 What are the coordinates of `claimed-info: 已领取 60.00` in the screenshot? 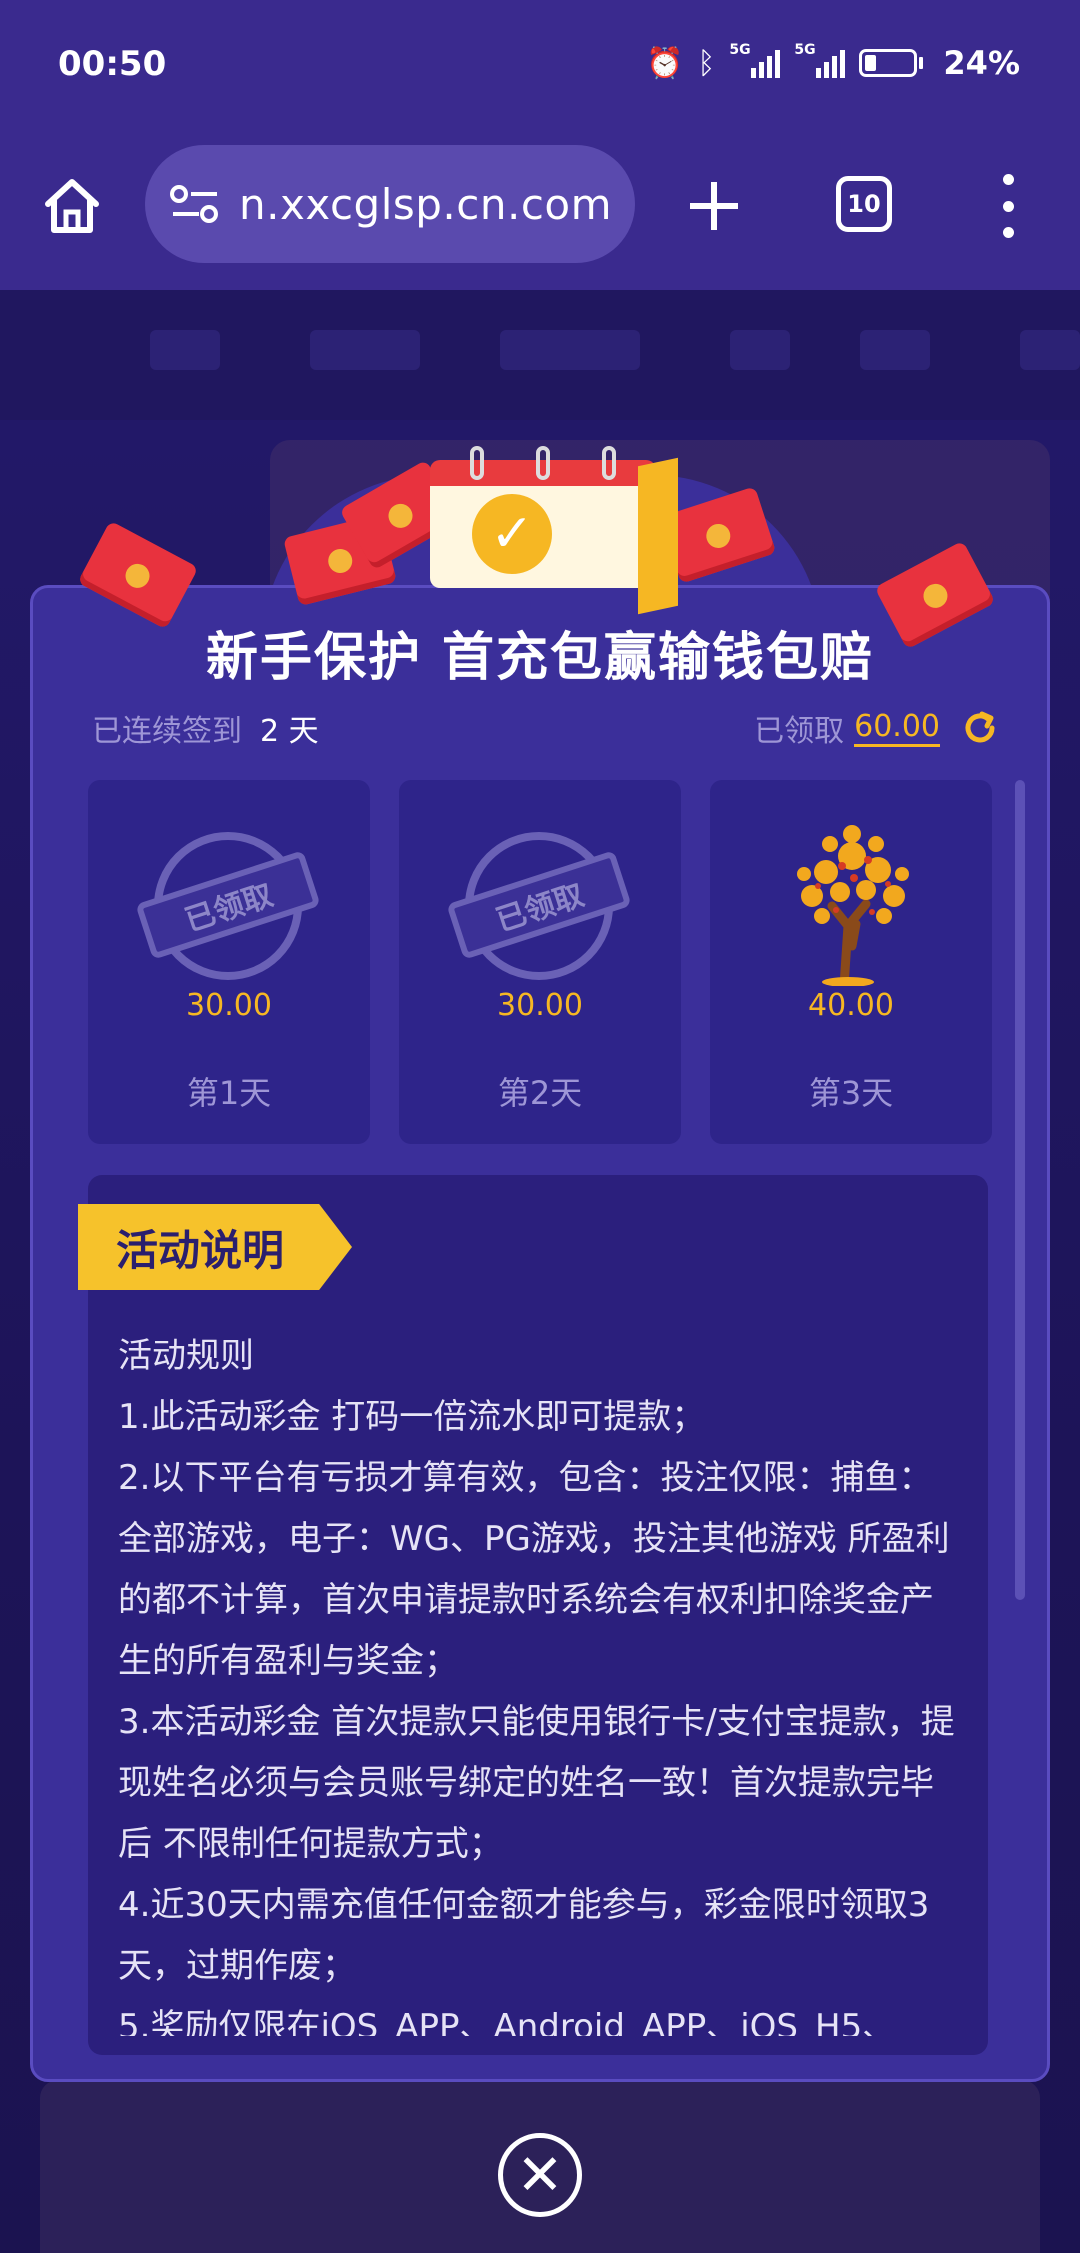 It's located at (877, 728).